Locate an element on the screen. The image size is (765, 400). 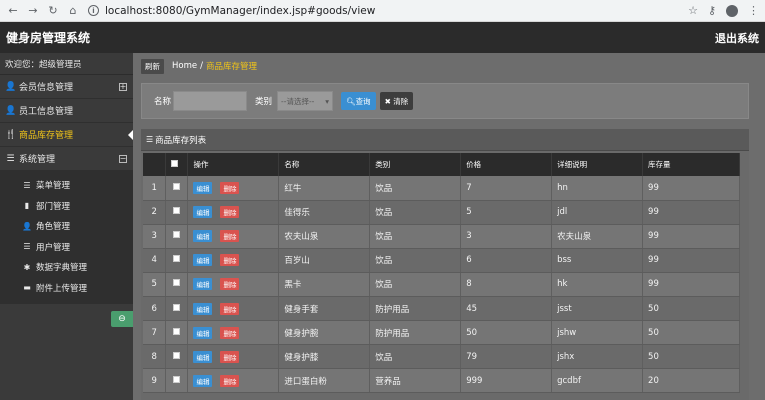
expand-icon: + is located at coordinates (123, 86).